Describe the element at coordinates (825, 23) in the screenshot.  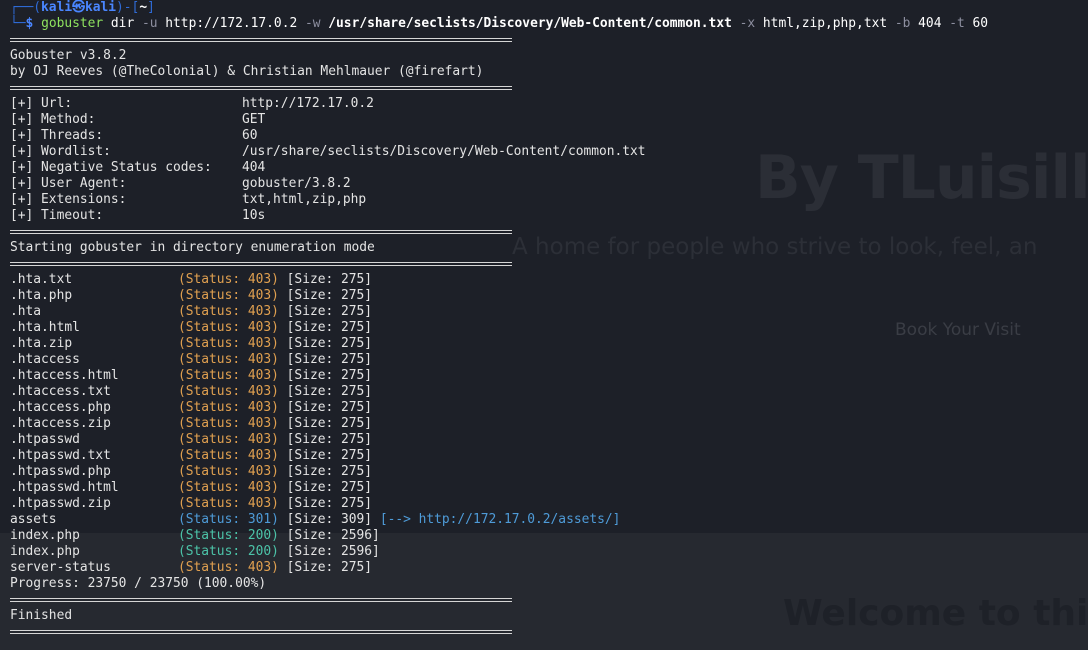
I see `command-argument: html,zip,php,txt` at that location.